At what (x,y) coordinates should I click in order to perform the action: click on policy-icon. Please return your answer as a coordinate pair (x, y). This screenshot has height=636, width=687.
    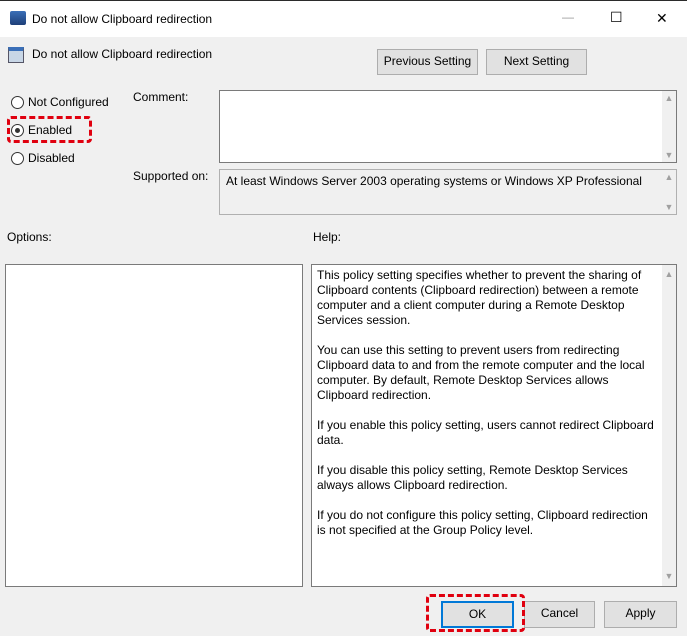
    Looking at the image, I should click on (16, 55).